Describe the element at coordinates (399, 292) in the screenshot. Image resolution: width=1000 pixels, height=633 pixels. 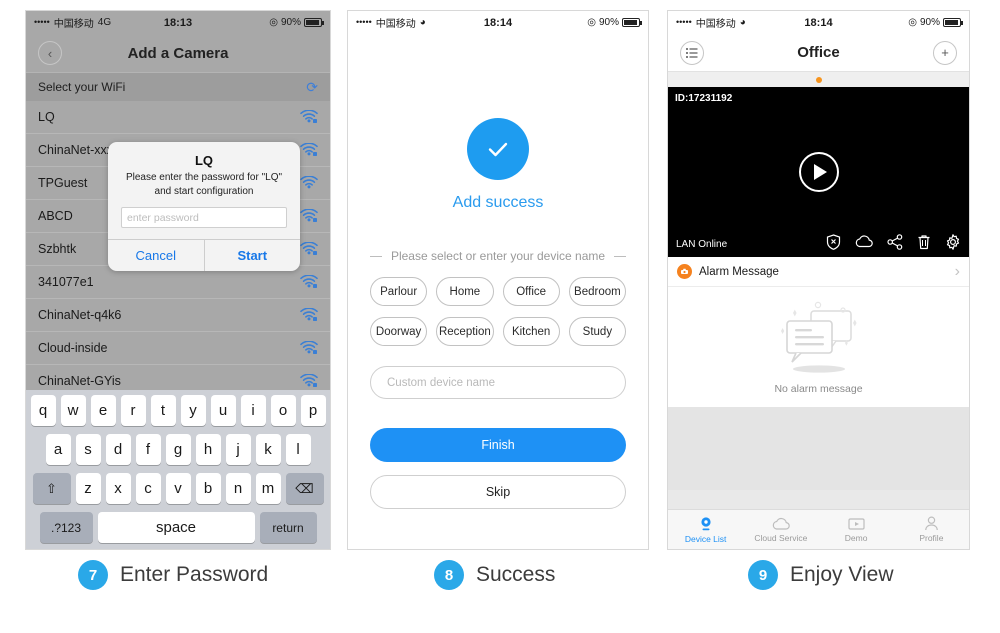
I see `chip-parlour: Parlour` at that location.